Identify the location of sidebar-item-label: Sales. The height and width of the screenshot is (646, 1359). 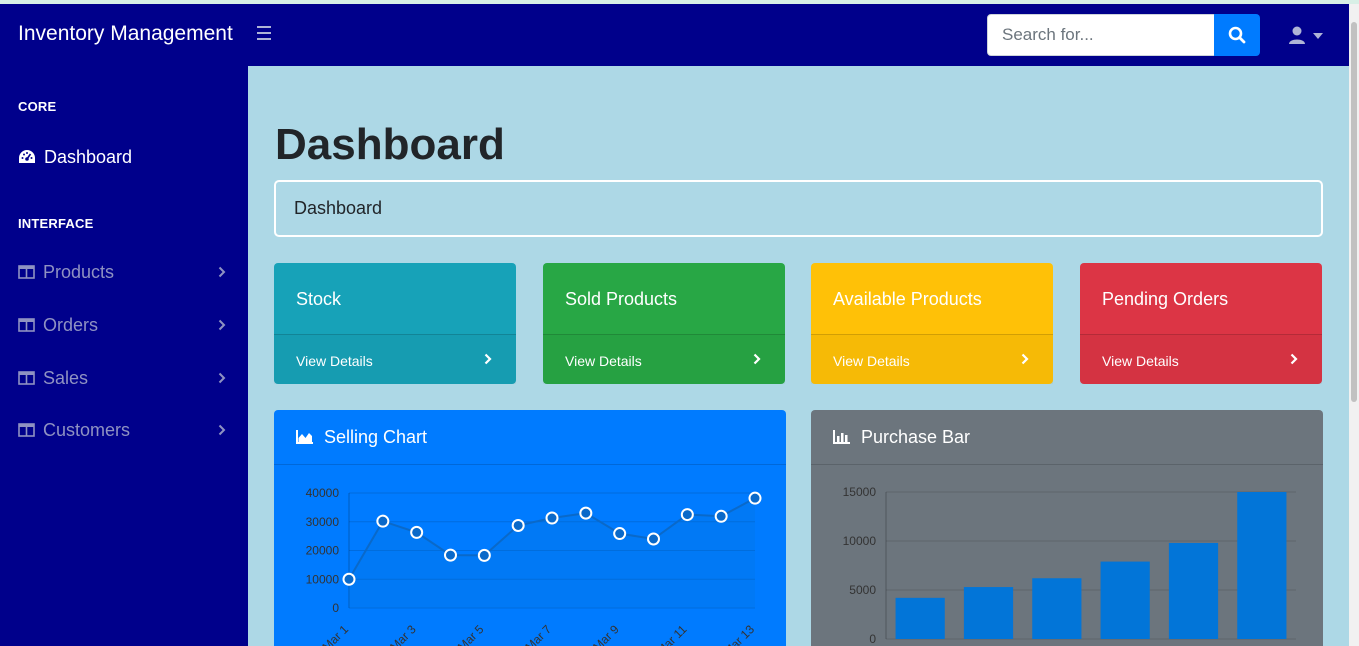
(66, 377).